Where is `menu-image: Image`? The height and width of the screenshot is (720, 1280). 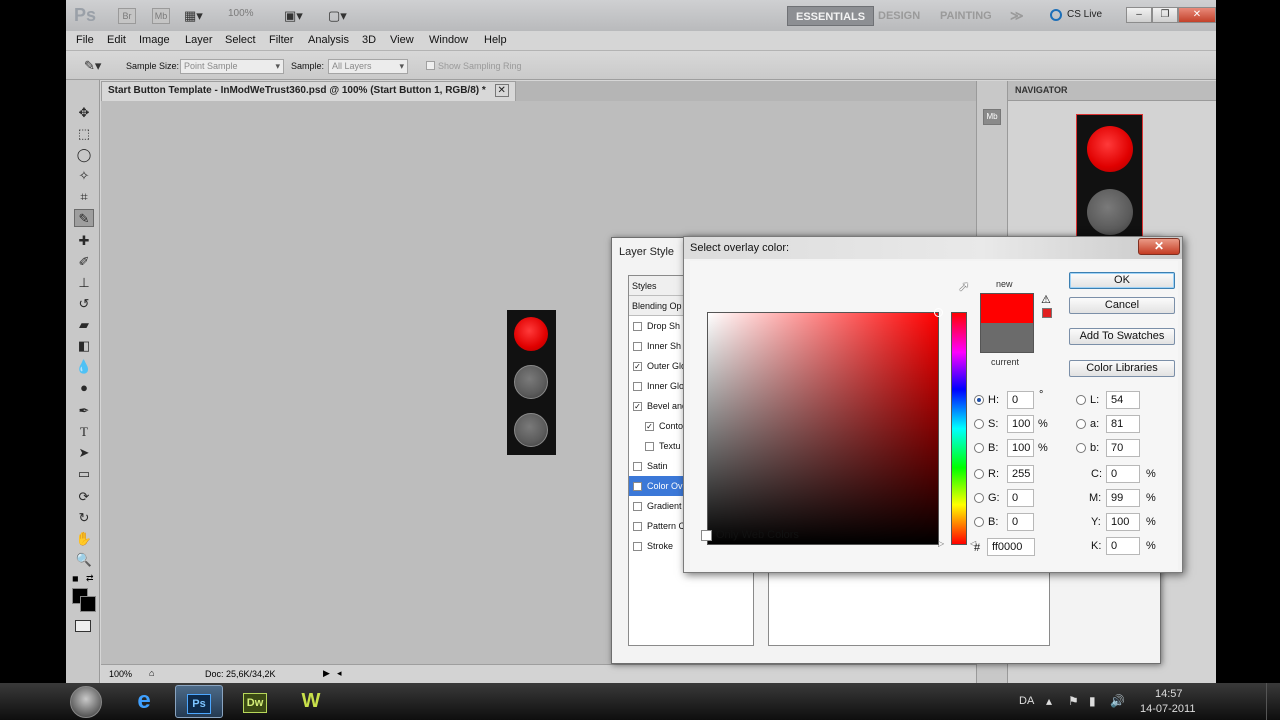
menu-image: Image is located at coordinates (154, 40).